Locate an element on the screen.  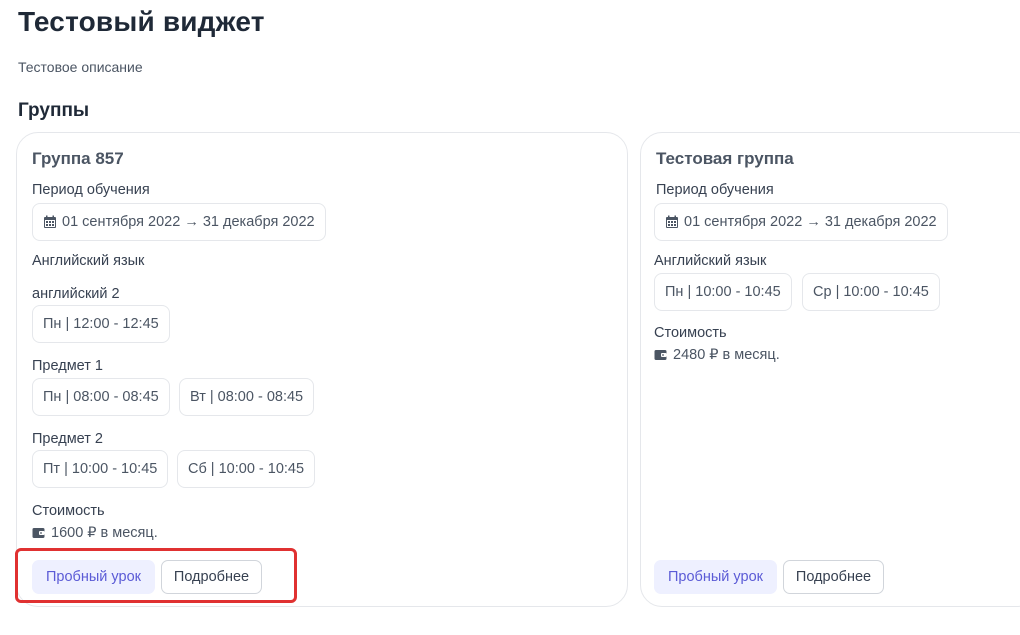
schedule-chip: Пн | 10:00 - 10:45 is located at coordinates (723, 292).